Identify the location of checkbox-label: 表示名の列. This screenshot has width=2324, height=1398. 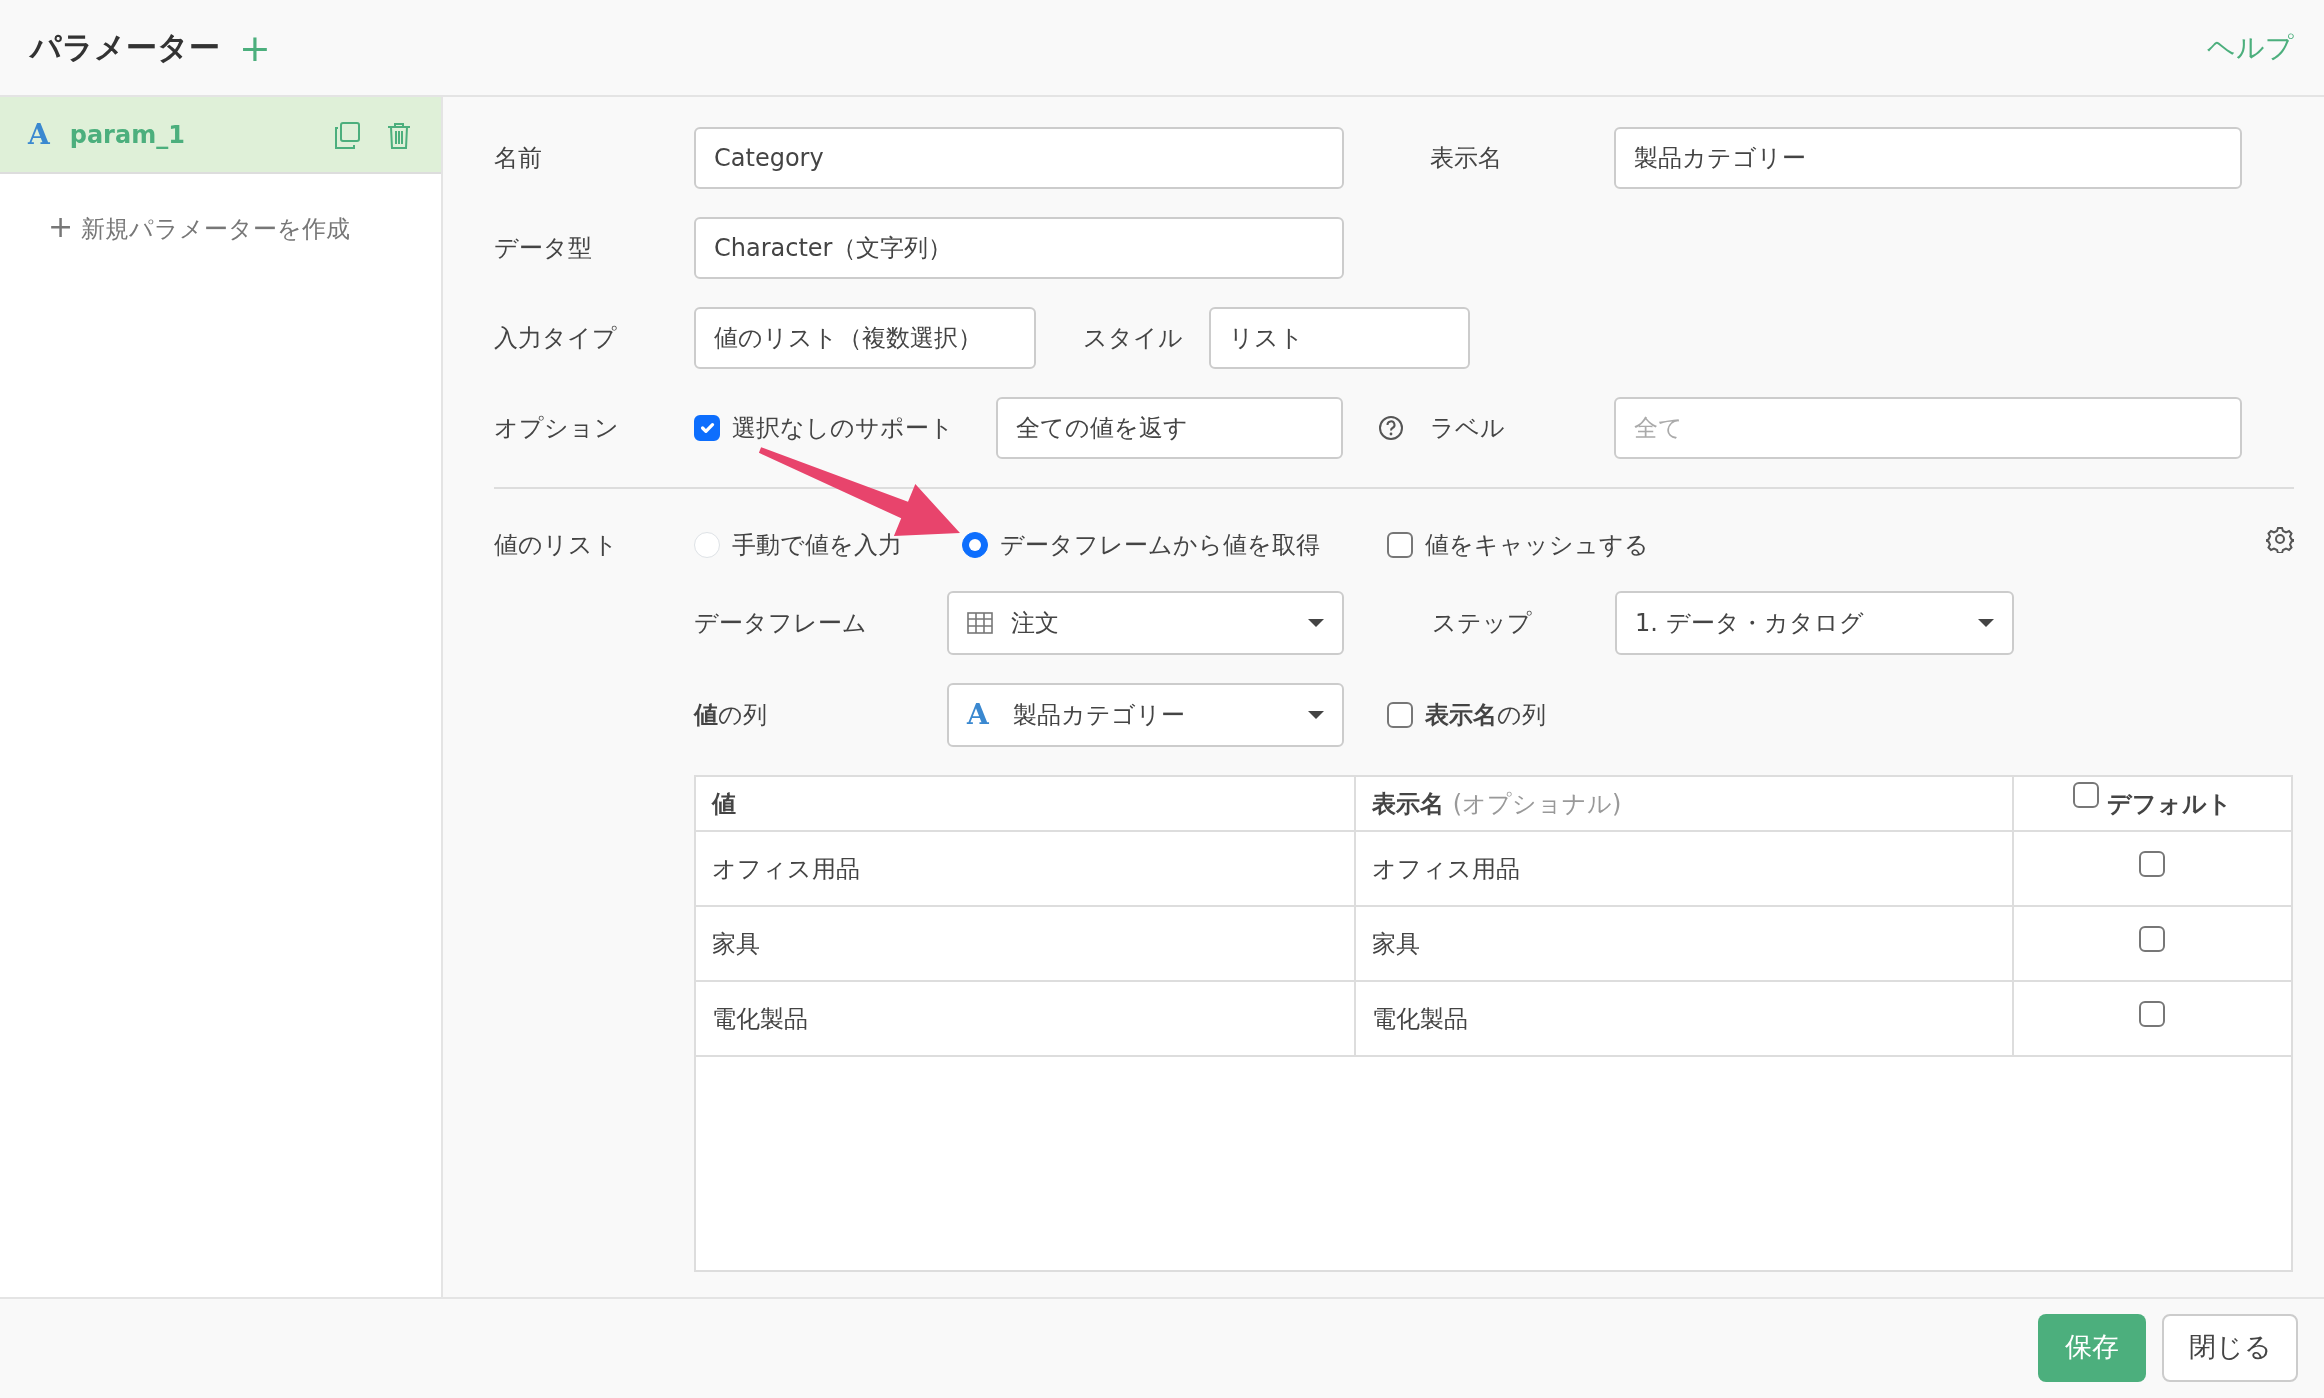
(1485, 715).